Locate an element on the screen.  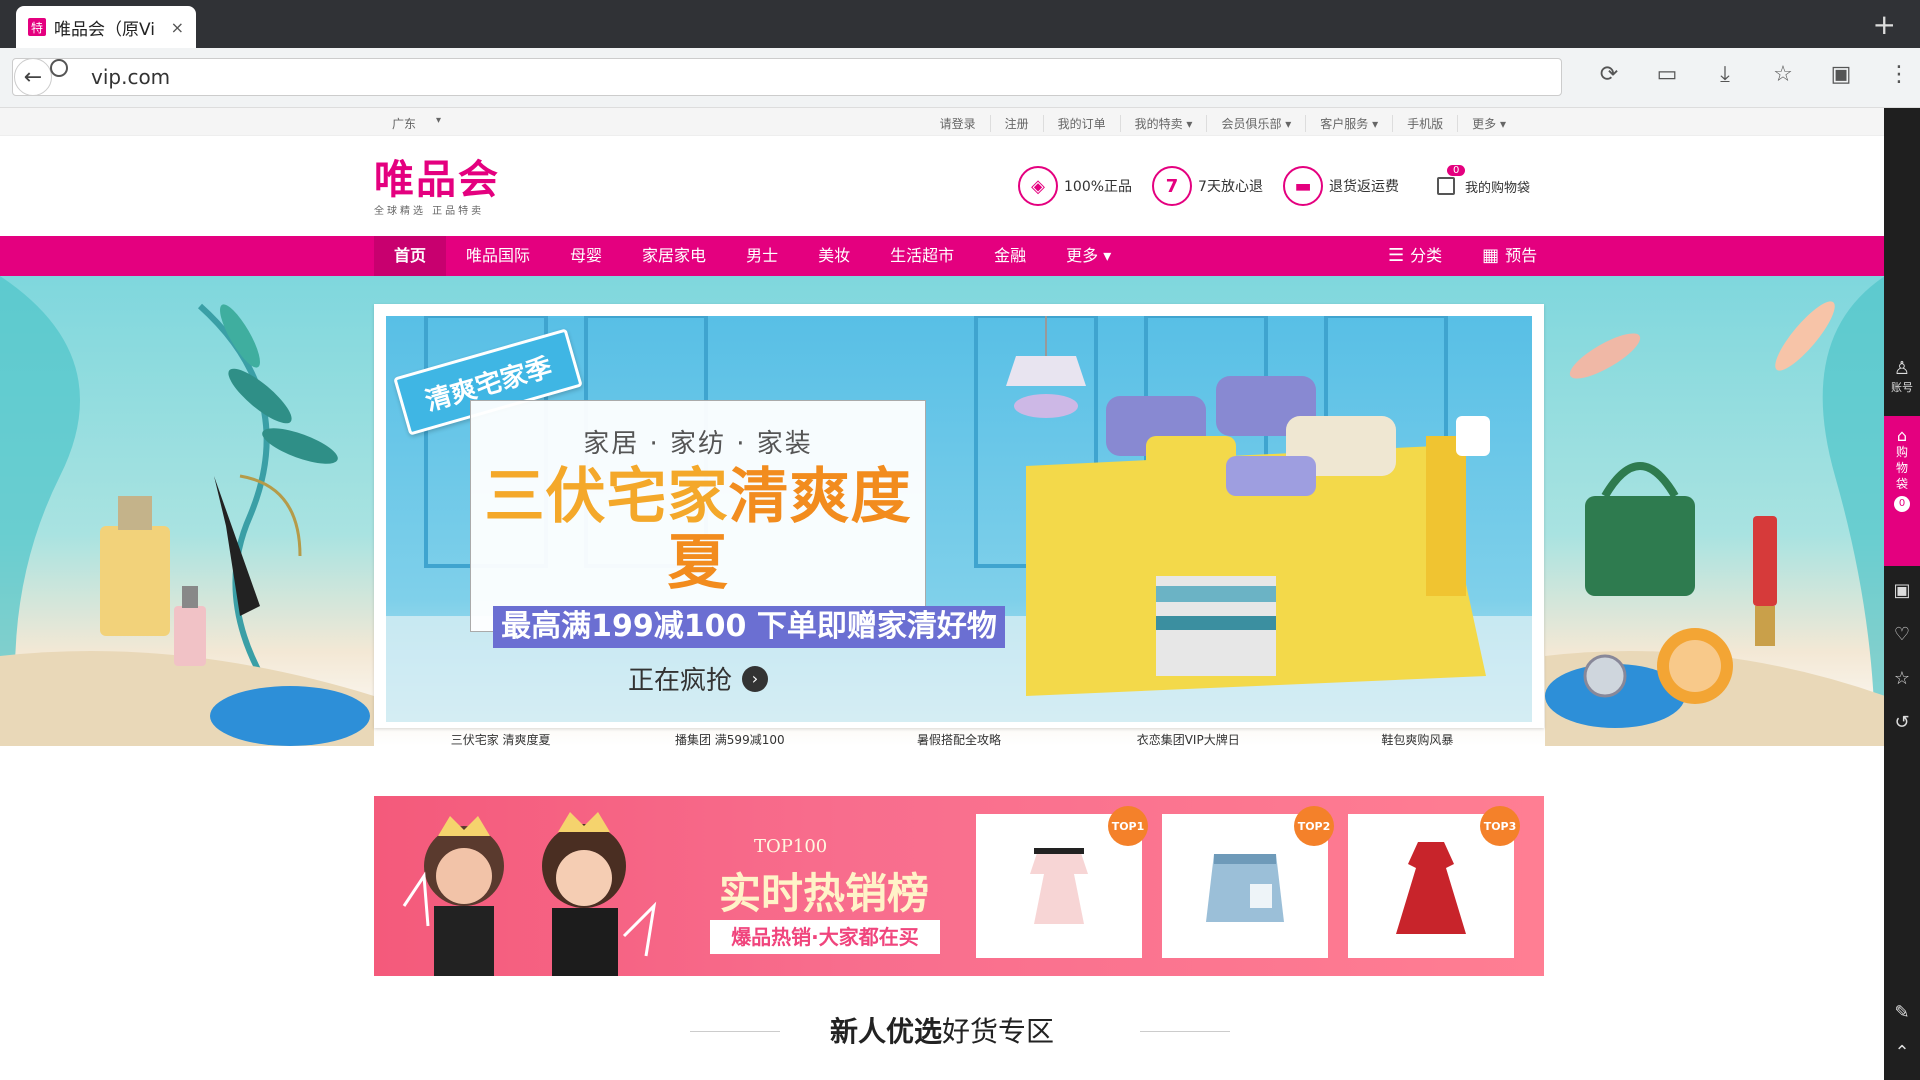
banner-tab-2: 播集团 满599减100 is located at coordinates (729, 734).